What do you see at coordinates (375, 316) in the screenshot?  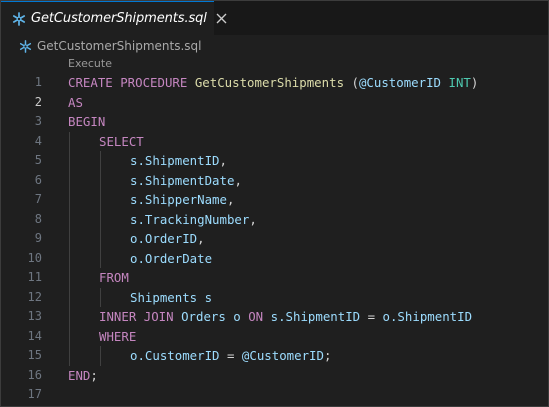 I see `code-token: =` at bounding box center [375, 316].